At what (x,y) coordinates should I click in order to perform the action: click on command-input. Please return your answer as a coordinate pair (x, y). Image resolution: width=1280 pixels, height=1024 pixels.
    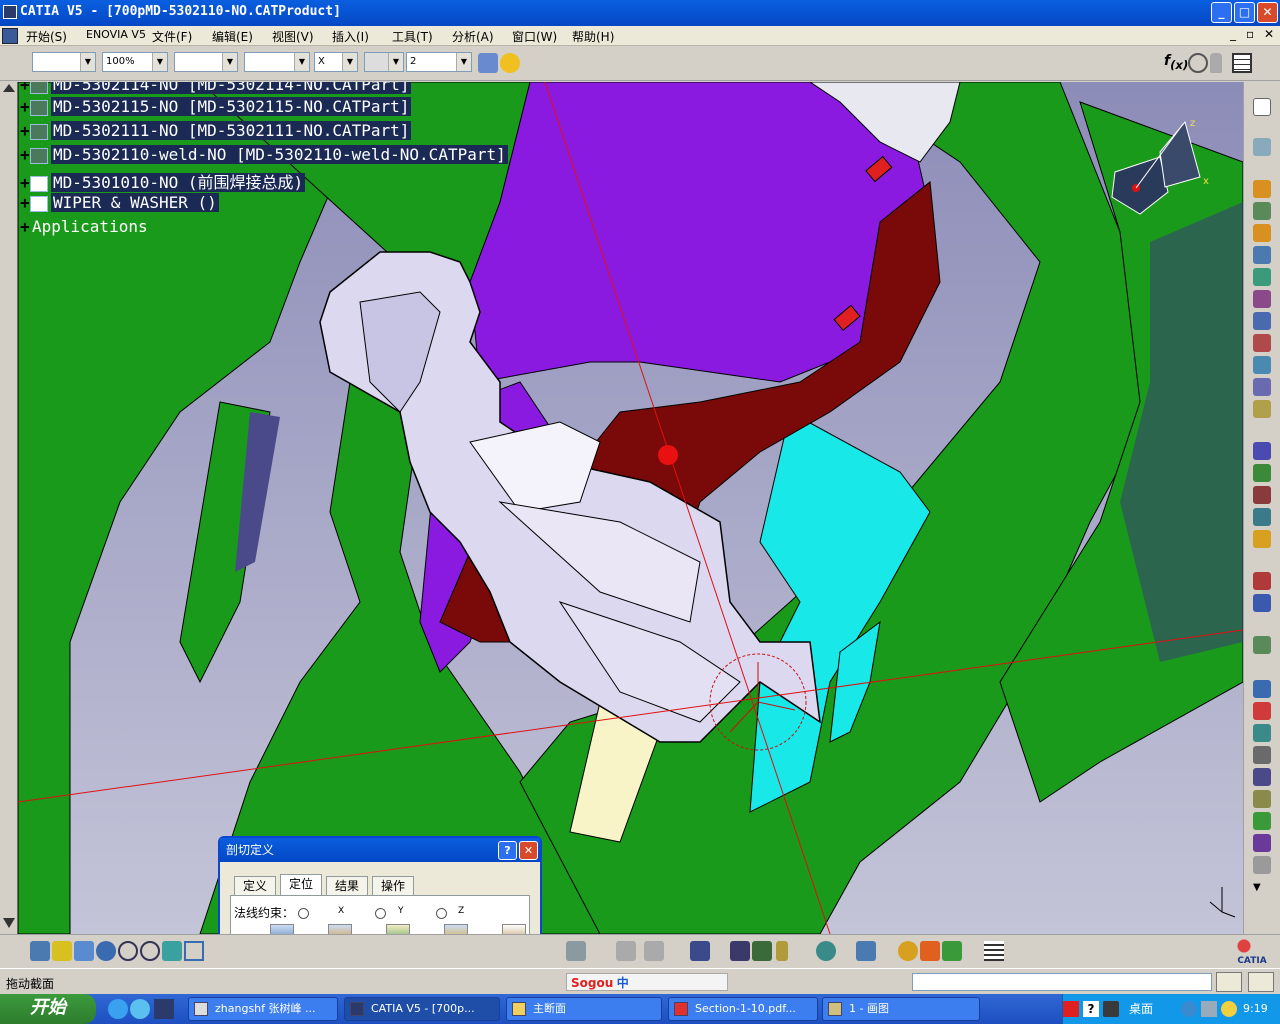
    Looking at the image, I should click on (1062, 982).